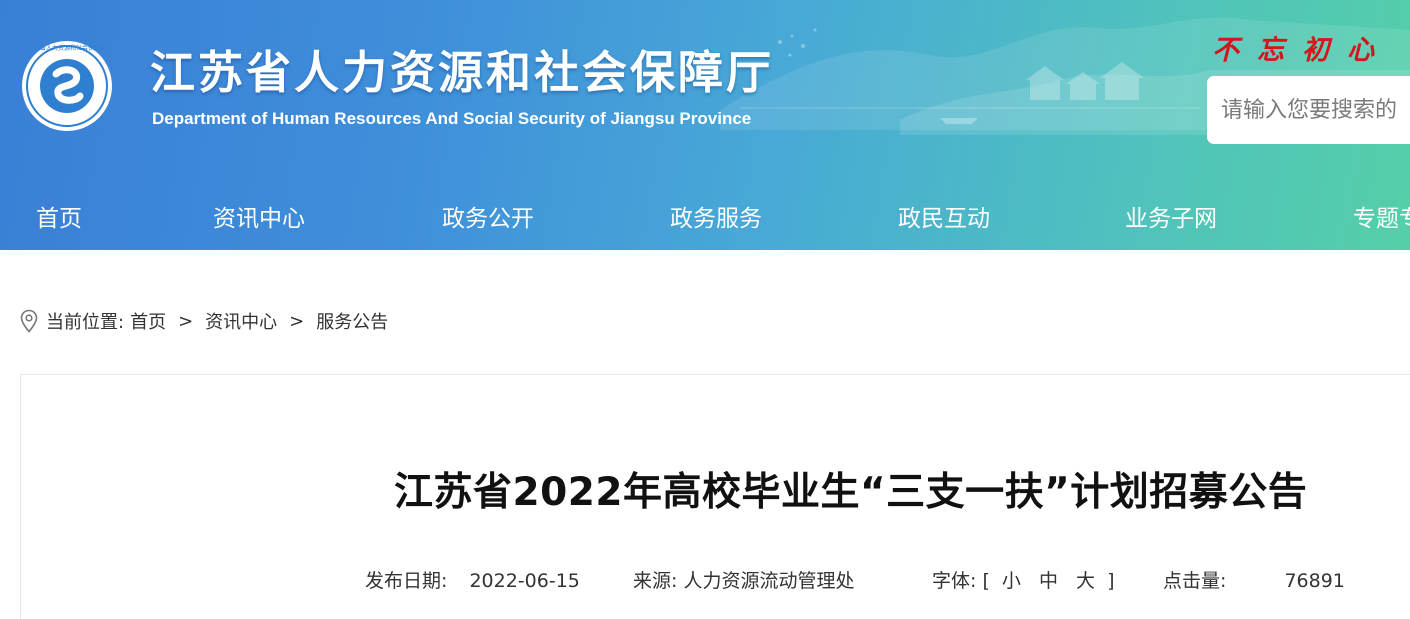  I want to click on search-input, so click(1308, 110).